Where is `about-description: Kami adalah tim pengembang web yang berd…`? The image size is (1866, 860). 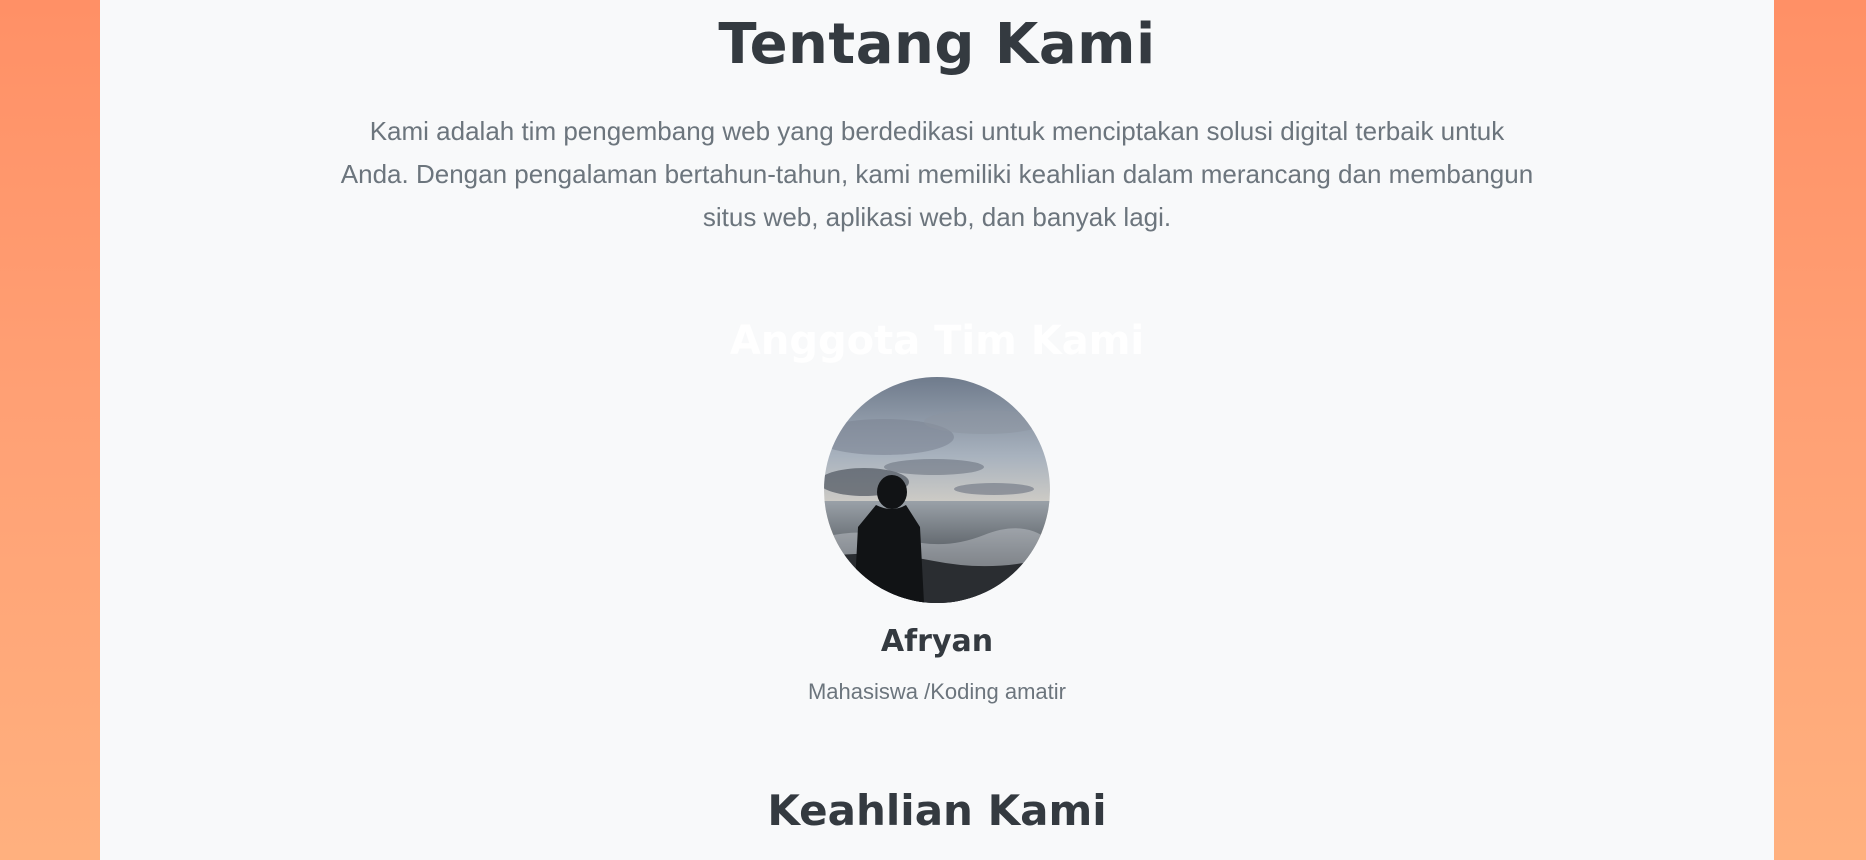
about-description: Kami adalah tim pengembang web yang berd… is located at coordinates (937, 174).